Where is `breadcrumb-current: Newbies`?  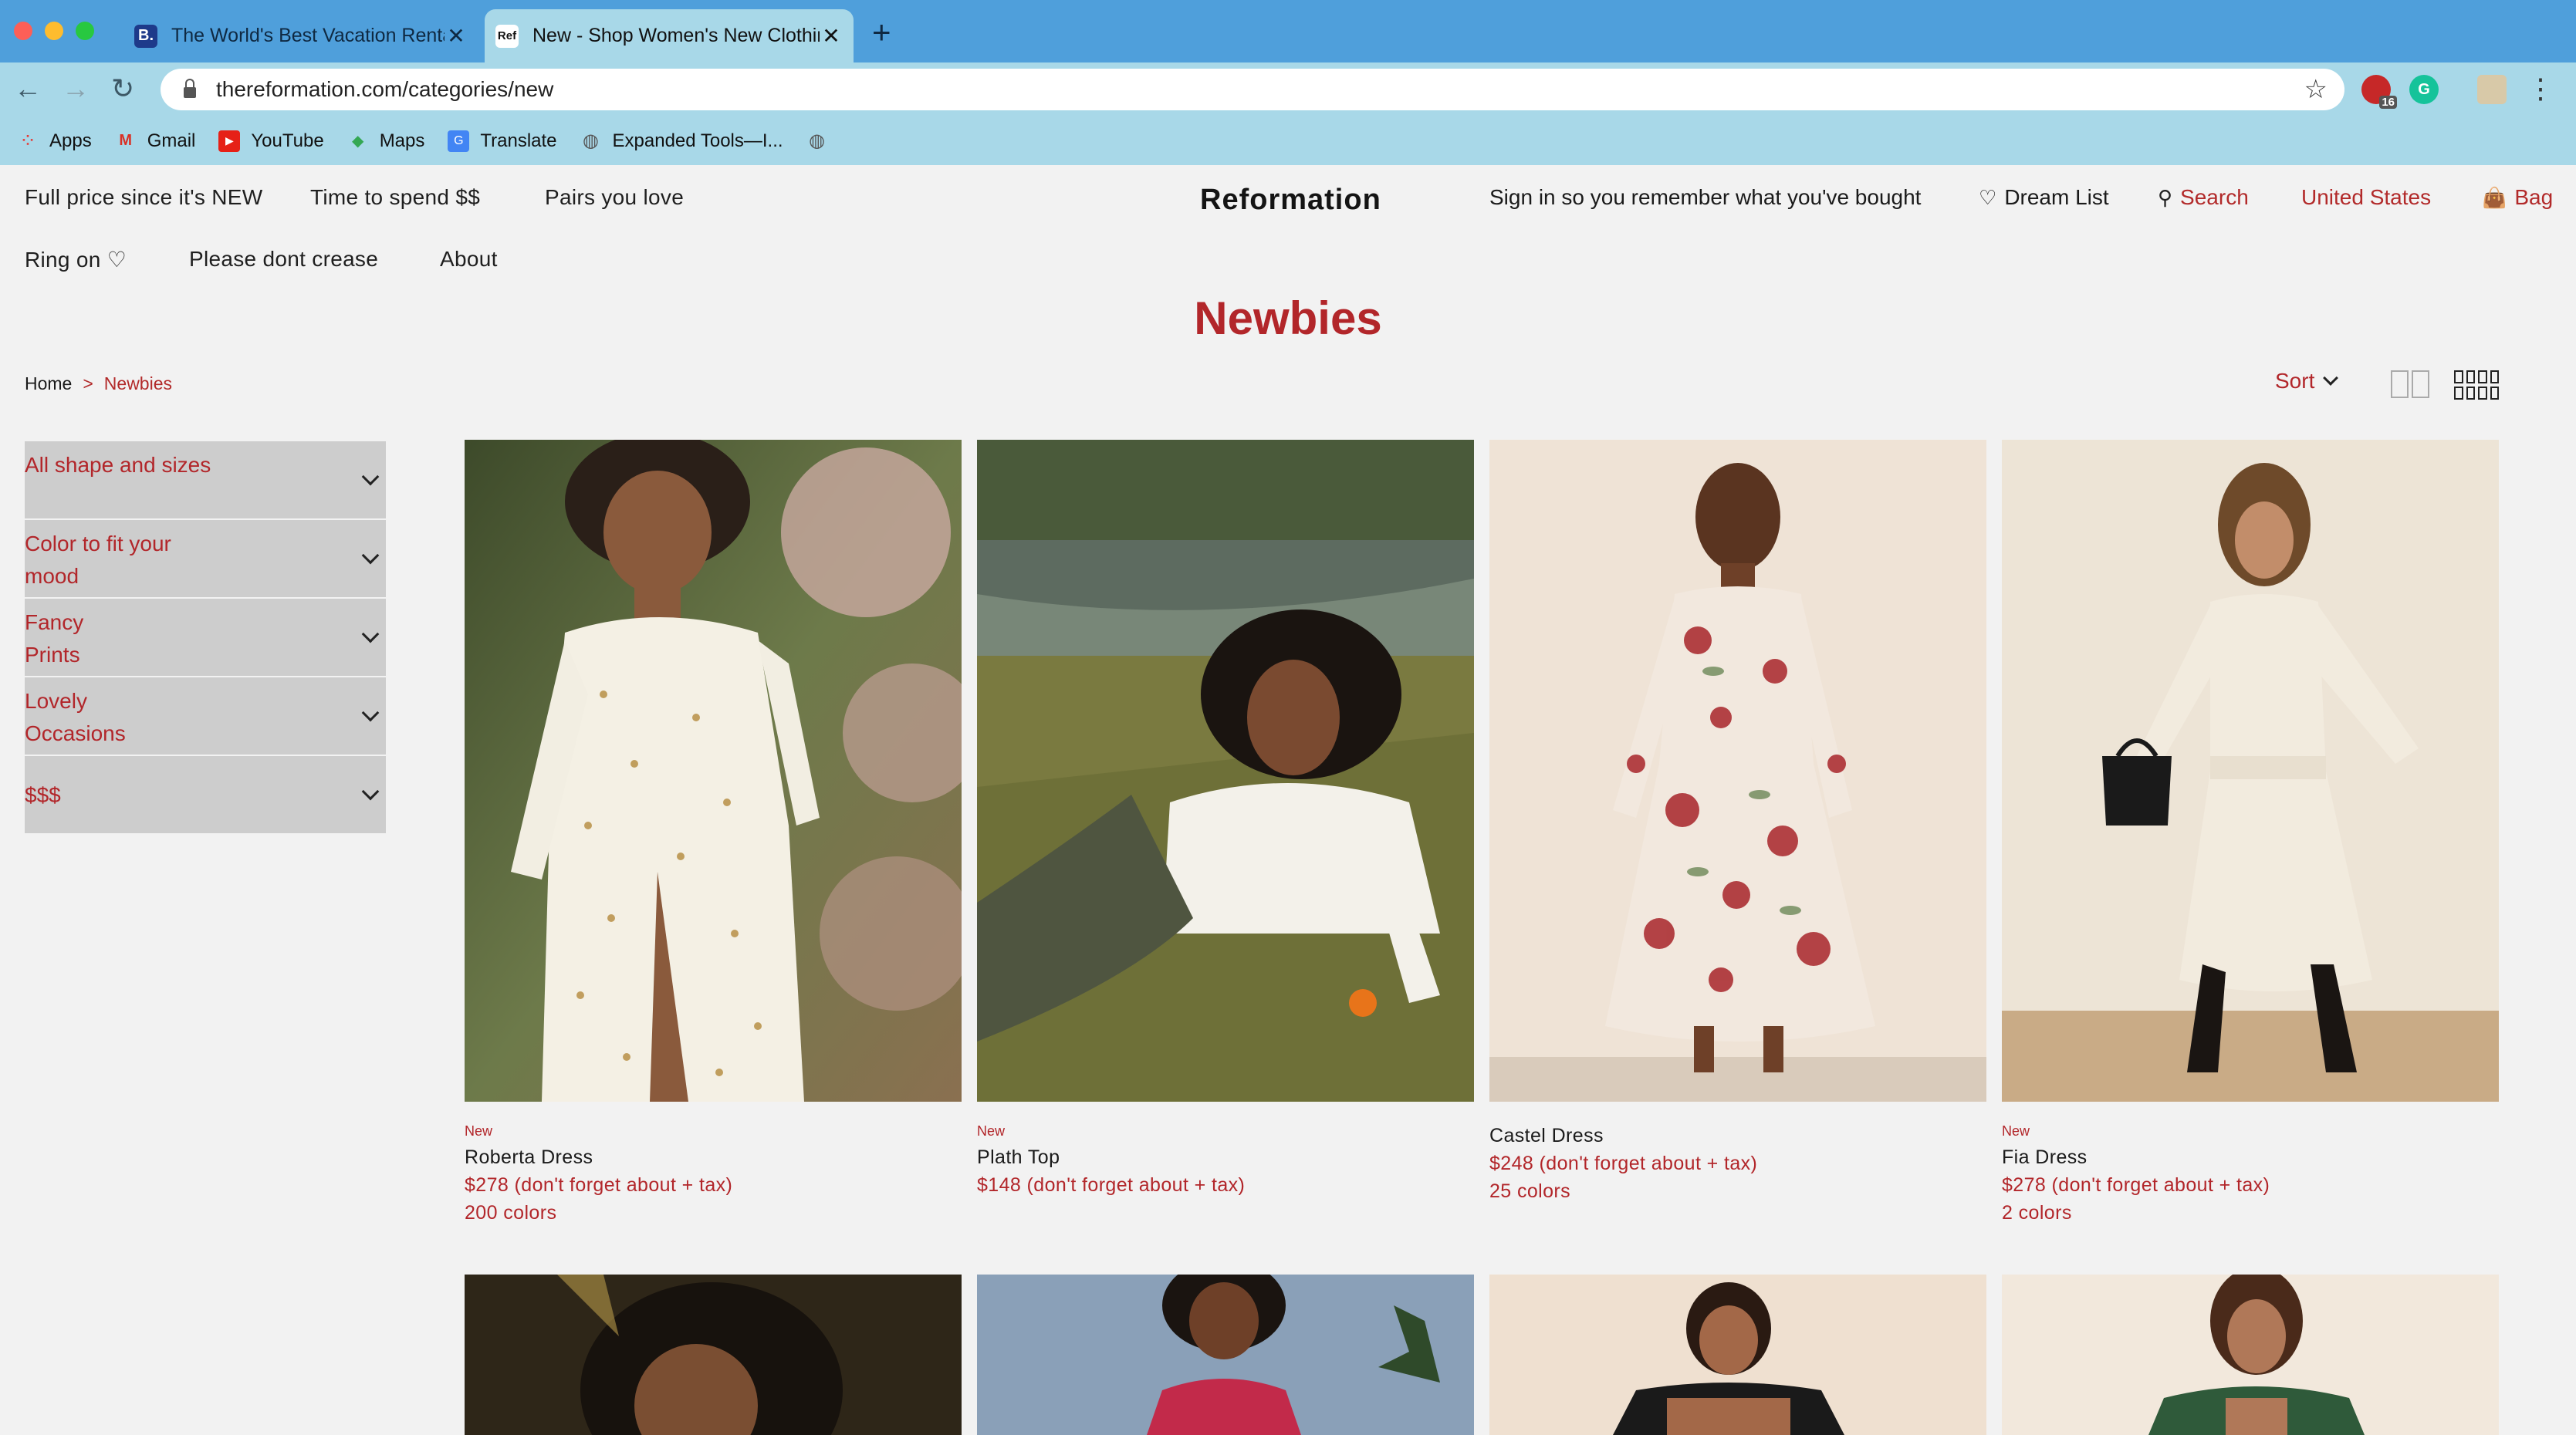
breadcrumb-current: Newbies is located at coordinates (138, 383).